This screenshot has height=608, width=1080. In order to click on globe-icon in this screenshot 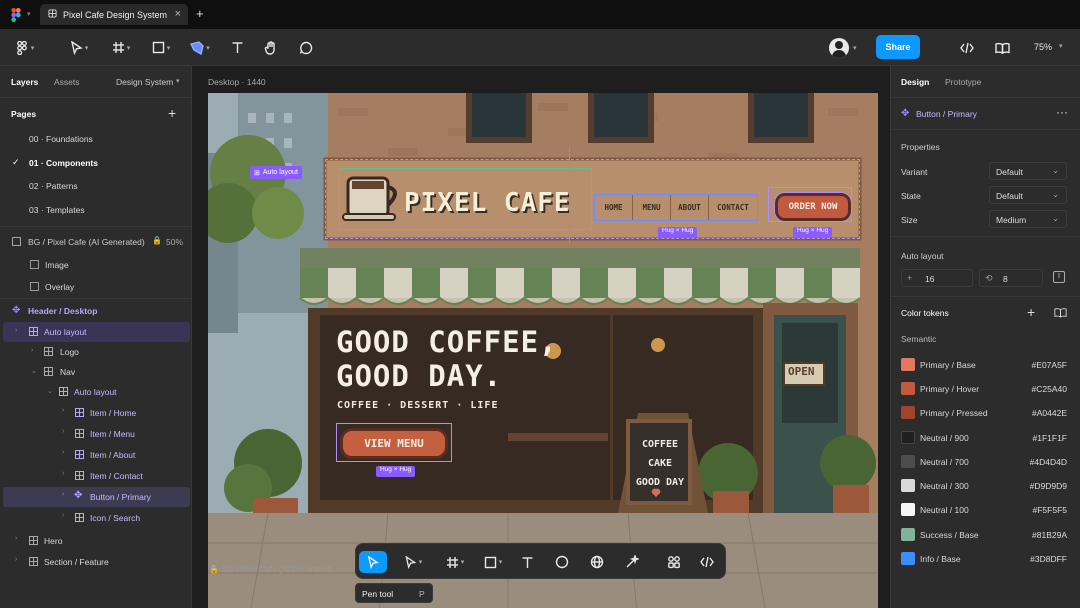, I will do `click(597, 562)`.